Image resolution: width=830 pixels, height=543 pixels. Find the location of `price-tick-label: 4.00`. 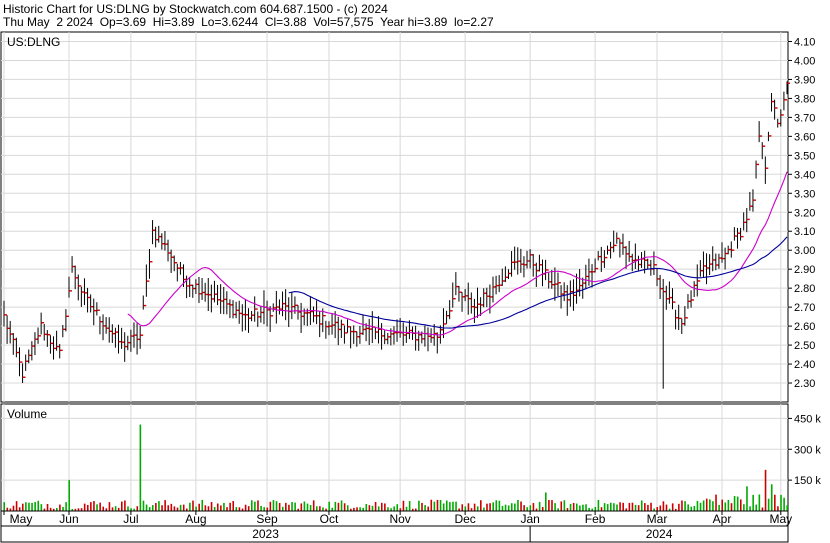

price-tick-label: 4.00 is located at coordinates (804, 61).